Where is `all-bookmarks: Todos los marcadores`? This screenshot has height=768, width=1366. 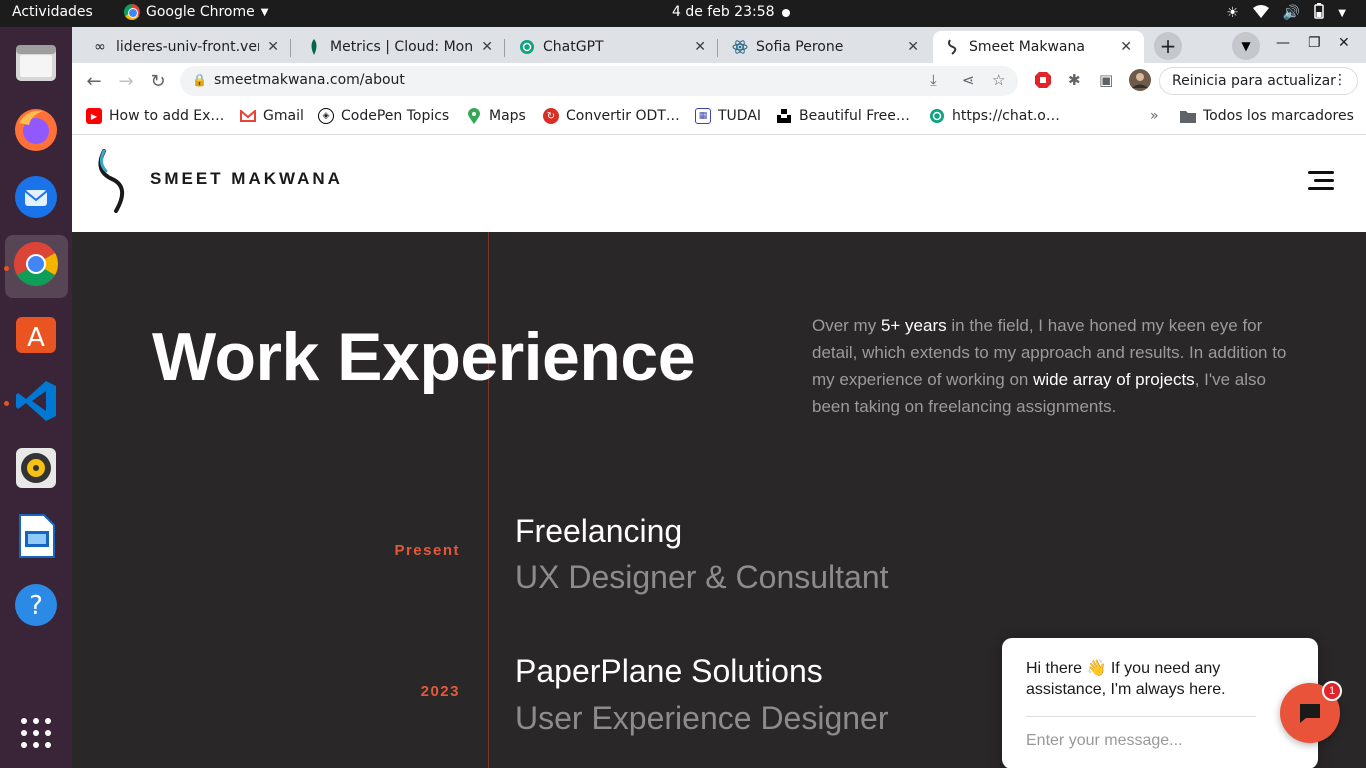 all-bookmarks: Todos los marcadores is located at coordinates (1267, 116).